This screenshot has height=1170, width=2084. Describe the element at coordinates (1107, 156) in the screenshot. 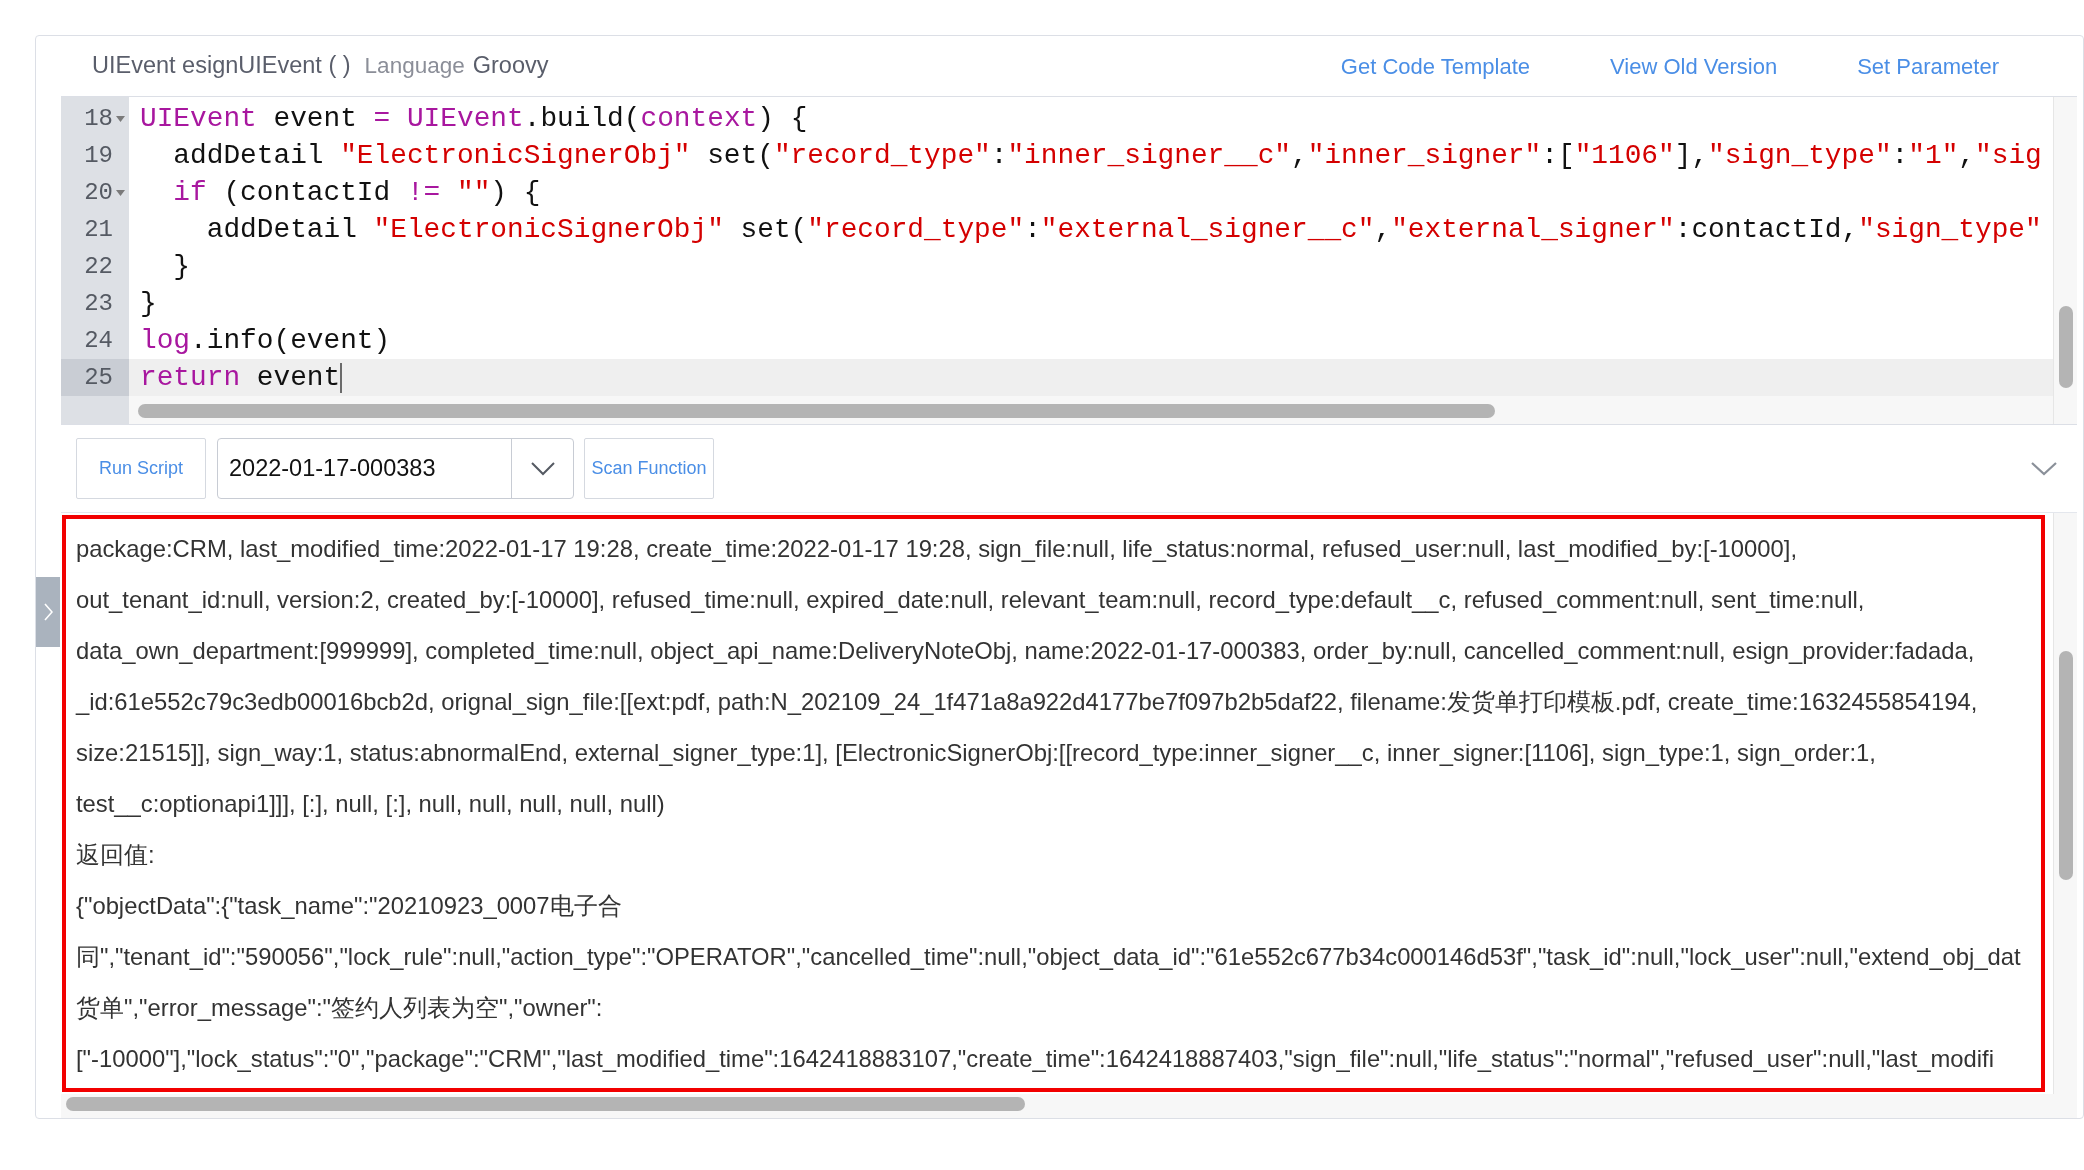

I see `code-line: addDetail "ElectronicSignerObj" set("record_type":"inner_signer__c","inner_signer":["1106"],"sign_type":"1","sig` at that location.